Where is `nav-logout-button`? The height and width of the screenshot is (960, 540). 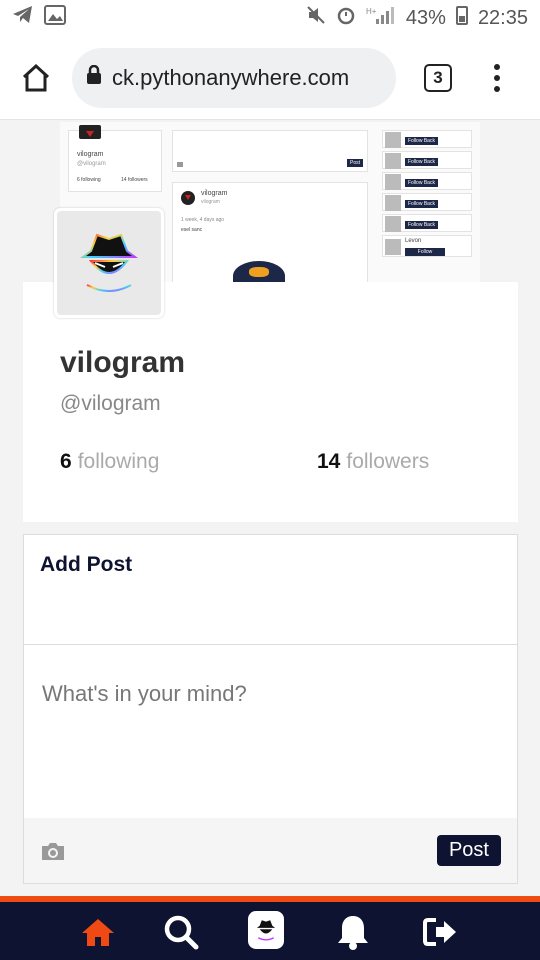
nav-logout-button is located at coordinates (440, 932).